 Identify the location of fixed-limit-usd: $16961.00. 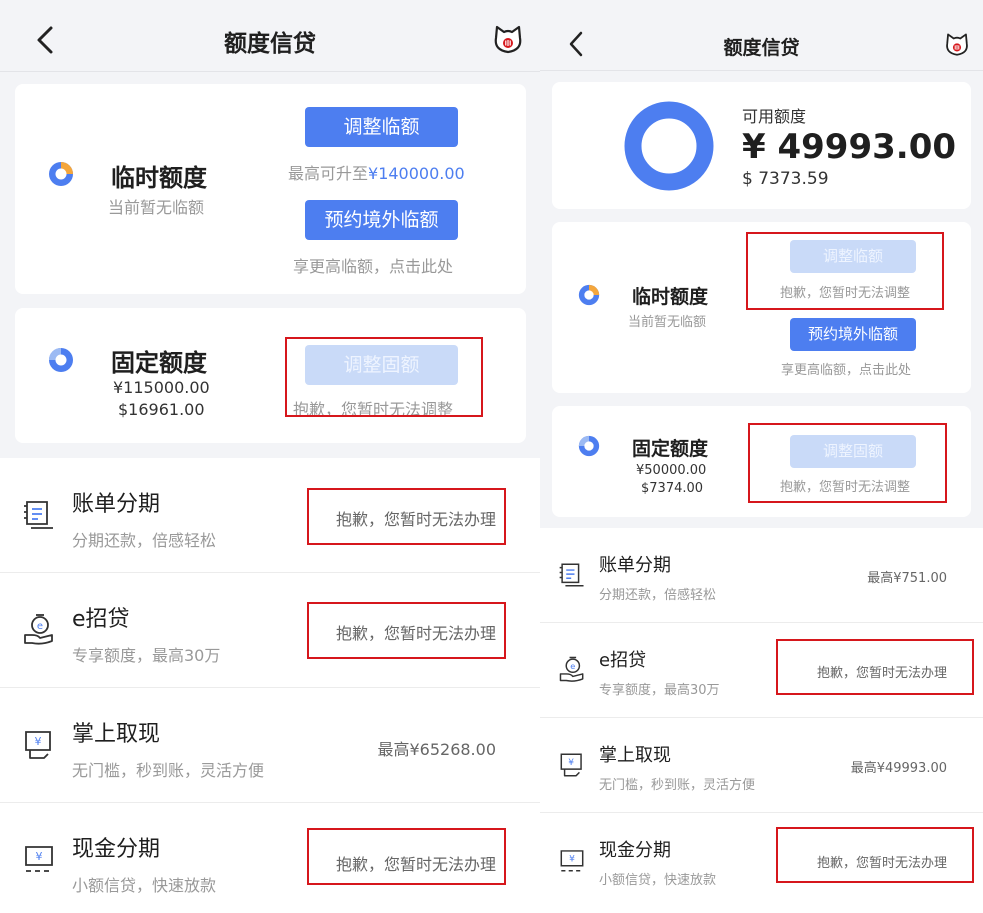
(161, 409).